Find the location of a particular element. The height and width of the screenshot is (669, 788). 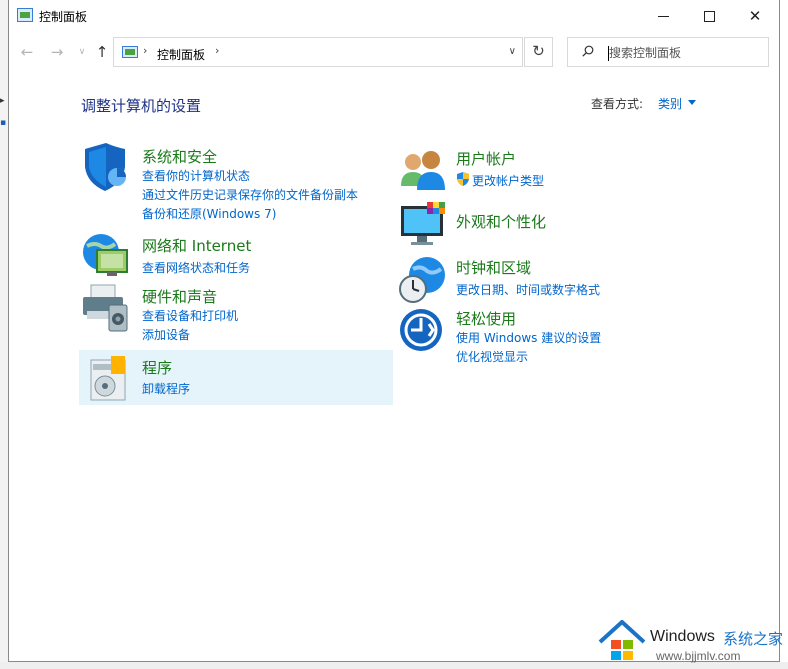

search-icon is located at coordinates (588, 51).